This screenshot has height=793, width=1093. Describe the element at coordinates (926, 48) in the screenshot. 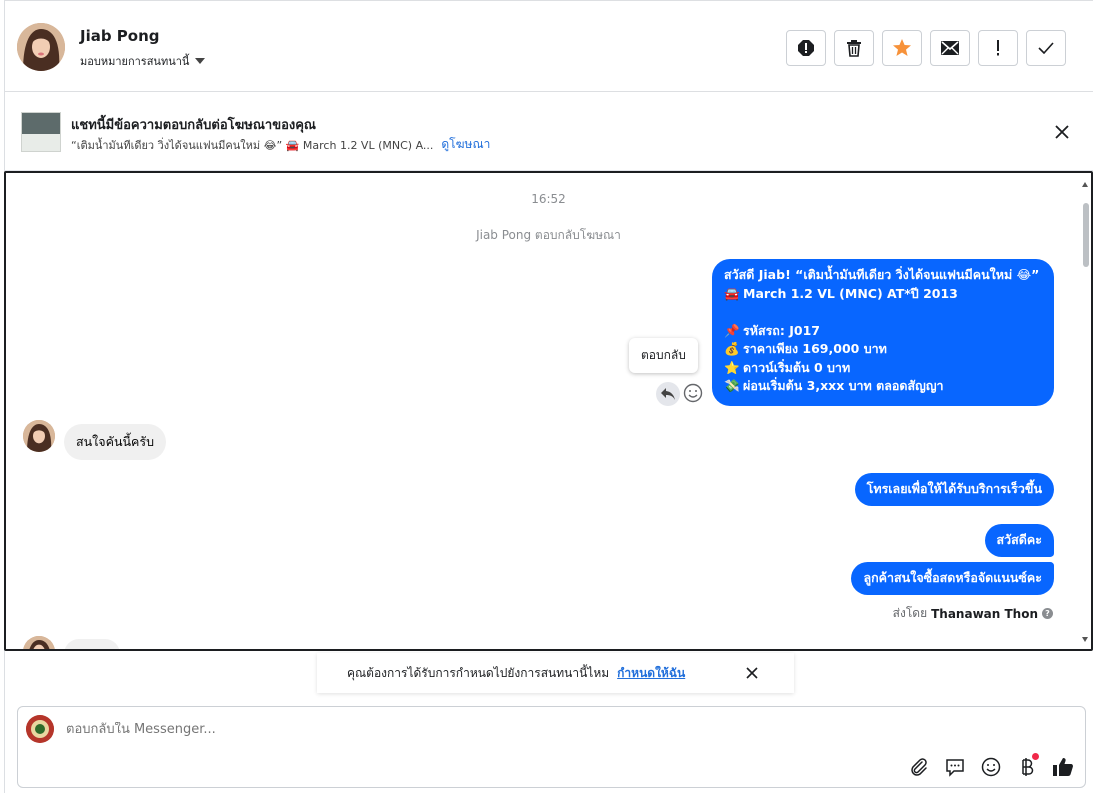

I see `header-actions` at that location.